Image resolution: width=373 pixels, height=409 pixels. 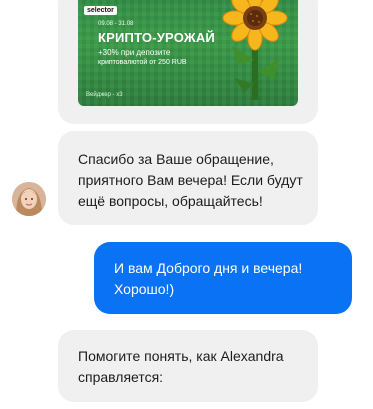 What do you see at coordinates (134, 52) in the screenshot?
I see `banner-offer: +30% при депозите` at bounding box center [134, 52].